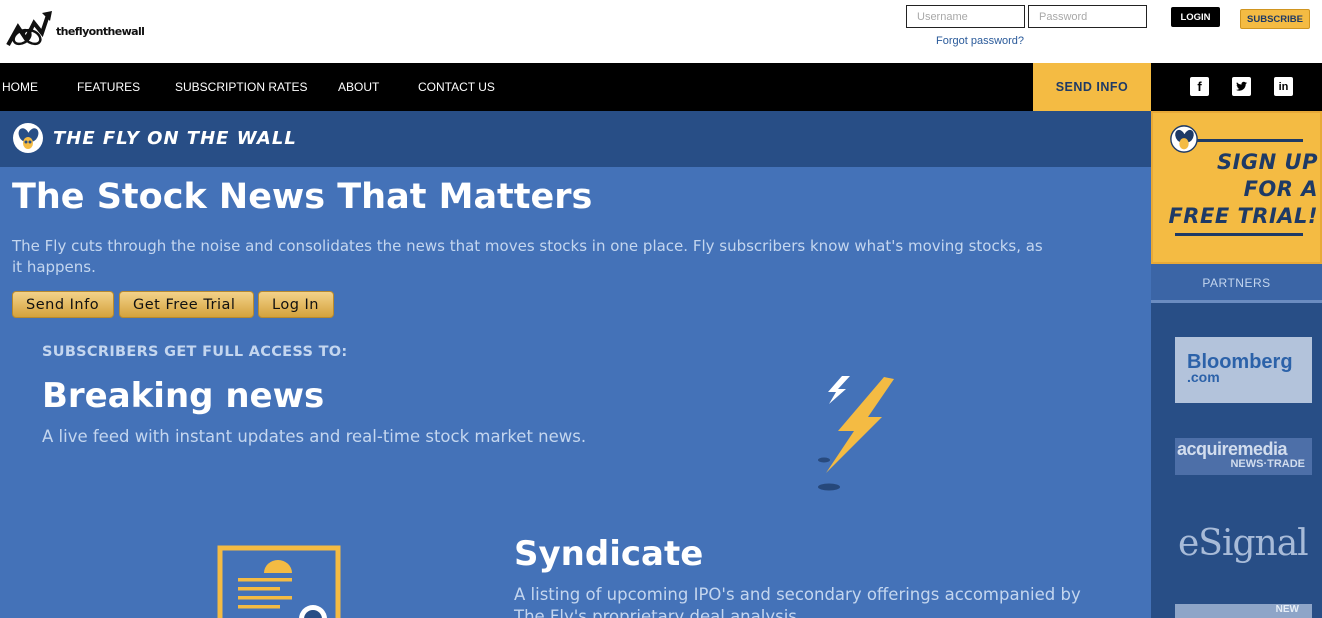 The image size is (1322, 618). I want to click on site-logo: theflyonthewall, so click(84, 31).